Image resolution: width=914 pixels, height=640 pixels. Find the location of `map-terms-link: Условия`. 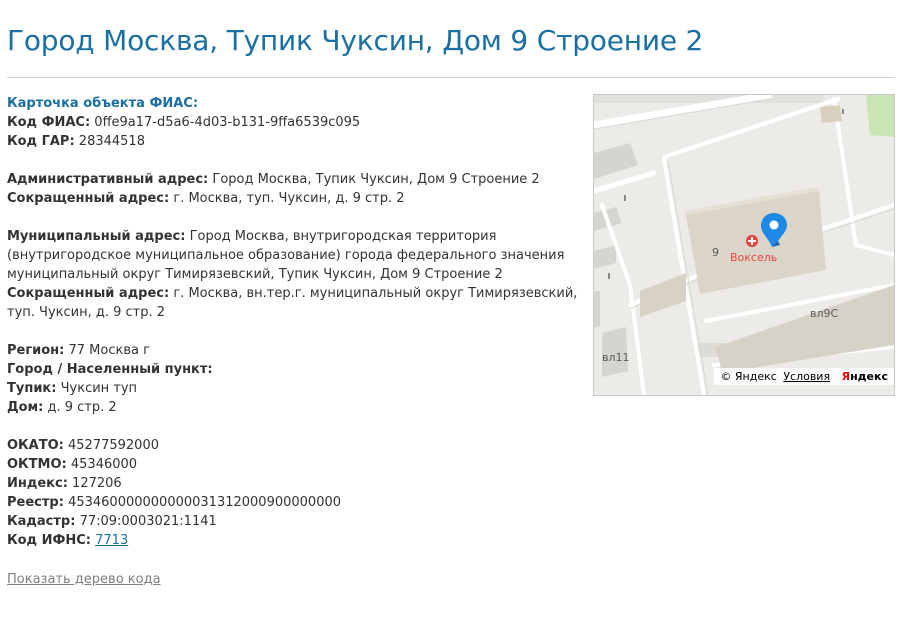

map-terms-link: Условия is located at coordinates (806, 376).